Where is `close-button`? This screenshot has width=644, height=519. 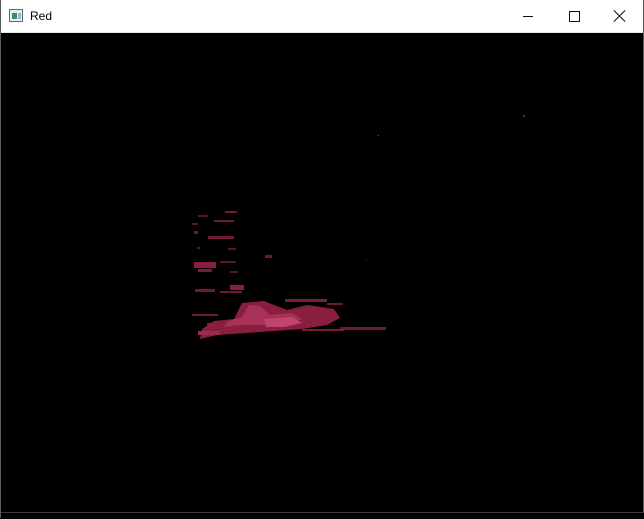 close-button is located at coordinates (620, 16).